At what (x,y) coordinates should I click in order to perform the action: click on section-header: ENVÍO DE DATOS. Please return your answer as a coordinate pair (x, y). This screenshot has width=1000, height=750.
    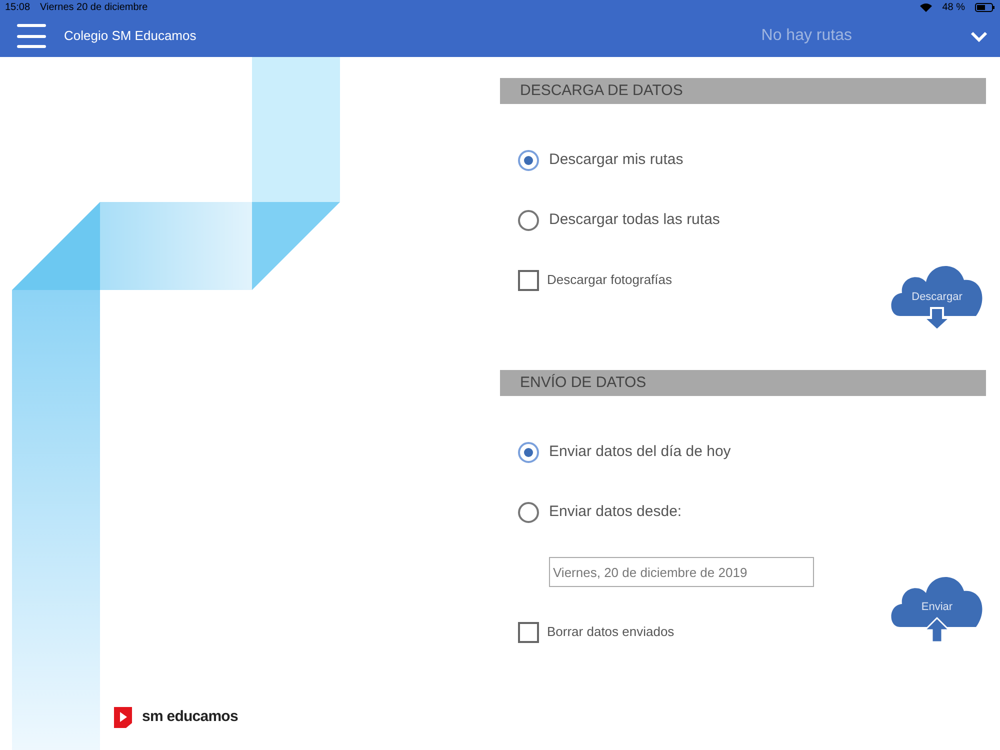
    Looking at the image, I should click on (743, 383).